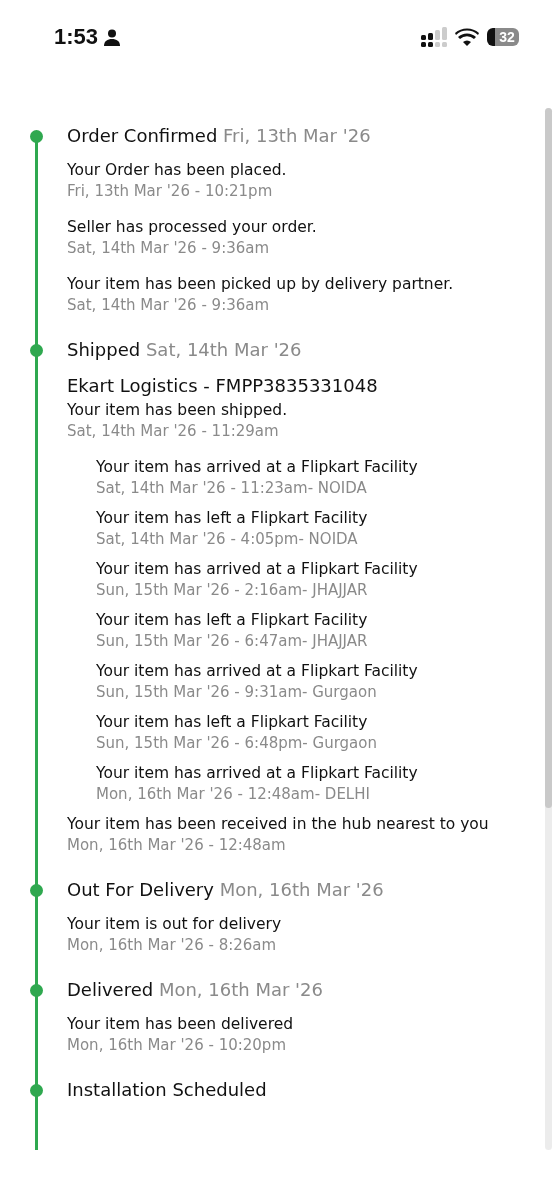  I want to click on event-time: Sat, 14th Mar '26 - 11:23am- NOIDA, so click(232, 488).